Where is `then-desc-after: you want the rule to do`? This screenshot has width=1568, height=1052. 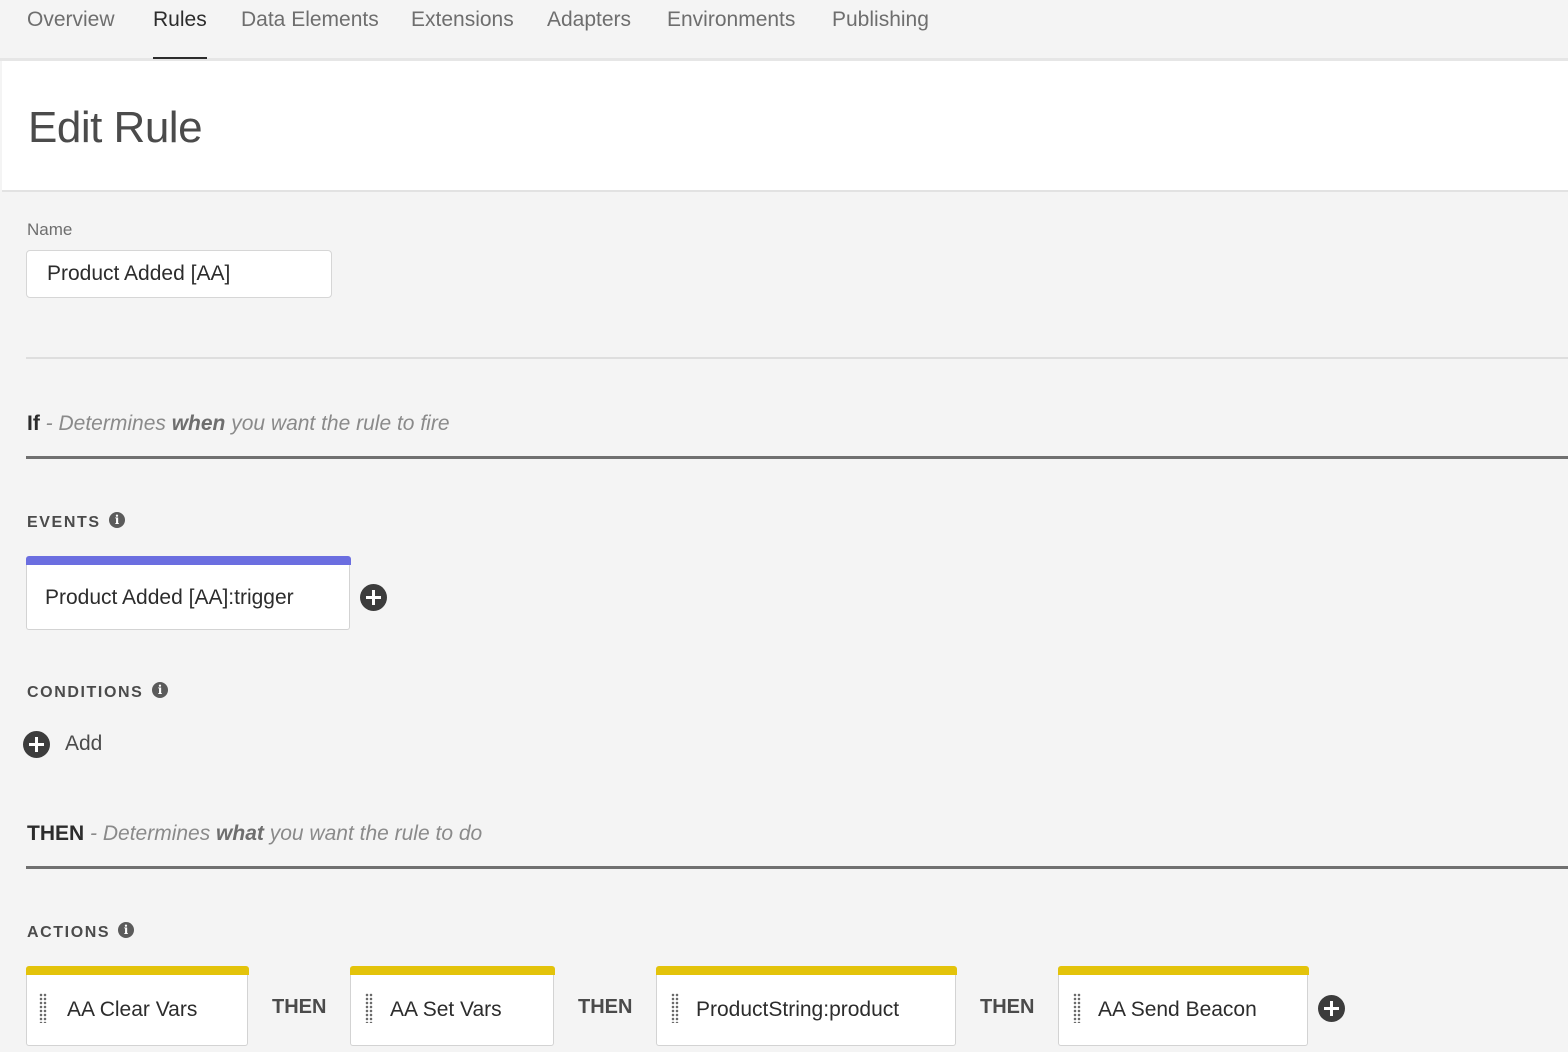
then-desc-after: you want the rule to do is located at coordinates (373, 833).